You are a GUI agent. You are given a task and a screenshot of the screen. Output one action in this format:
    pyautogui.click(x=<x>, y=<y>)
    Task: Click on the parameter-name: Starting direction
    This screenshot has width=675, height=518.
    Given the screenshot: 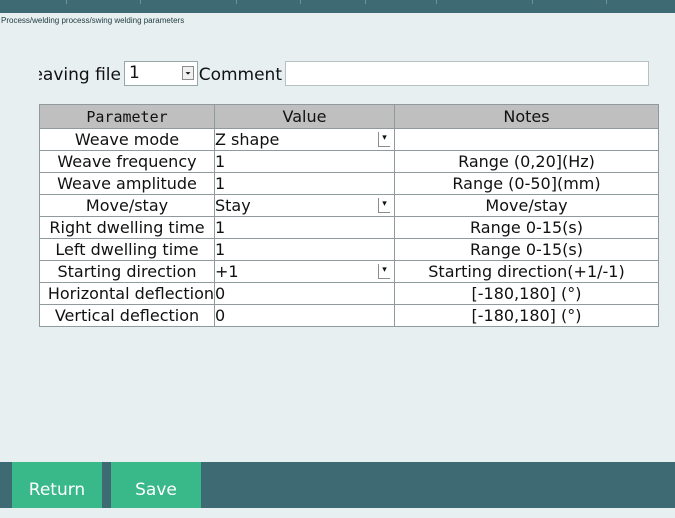 What is the action you would take?
    pyautogui.click(x=127, y=271)
    